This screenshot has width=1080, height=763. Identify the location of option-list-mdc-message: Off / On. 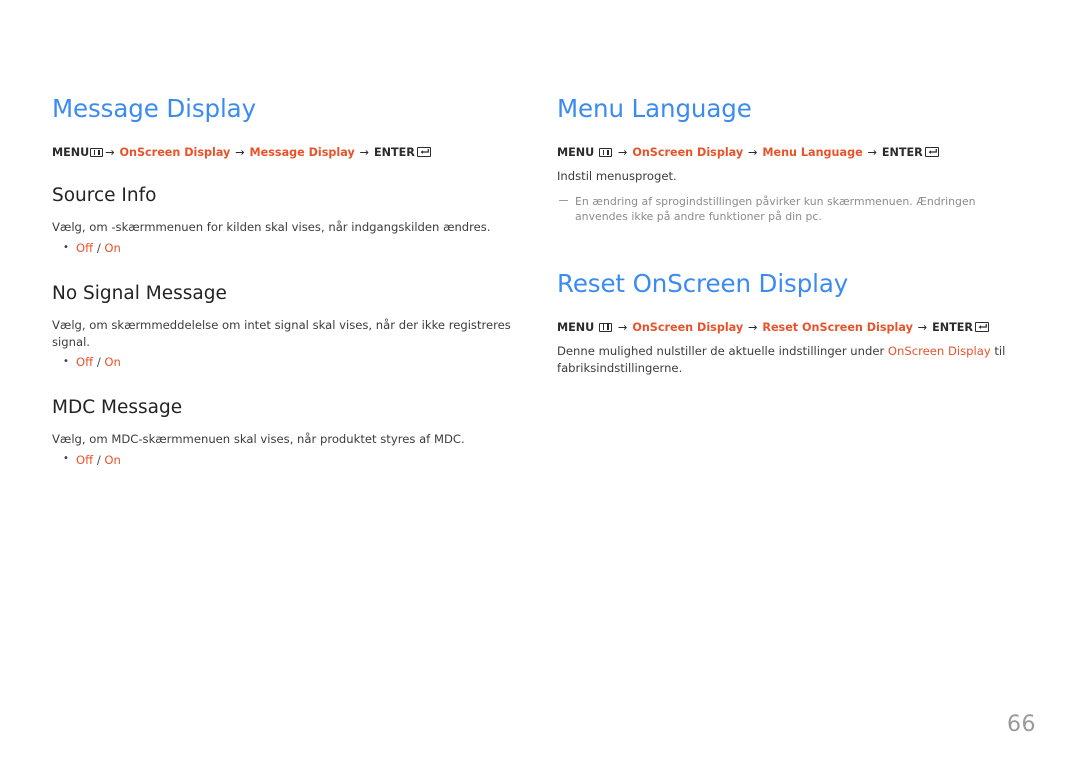
(283, 460).